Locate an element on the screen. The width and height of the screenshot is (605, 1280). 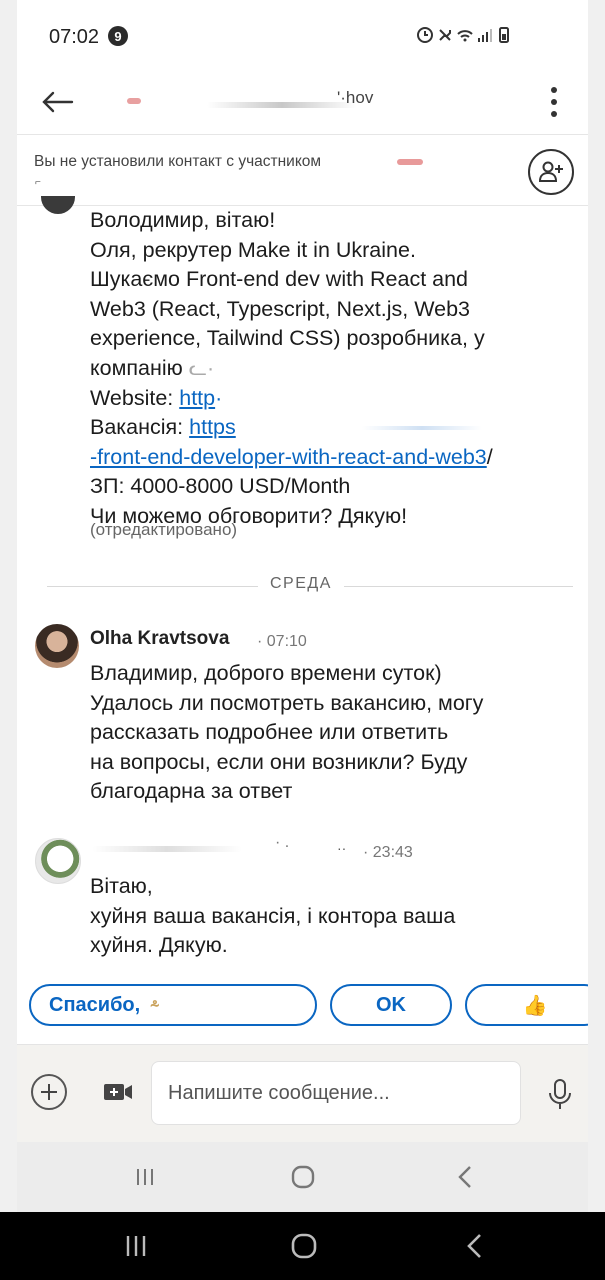
system-recent-apps-button is located at coordinates (136, 1246).